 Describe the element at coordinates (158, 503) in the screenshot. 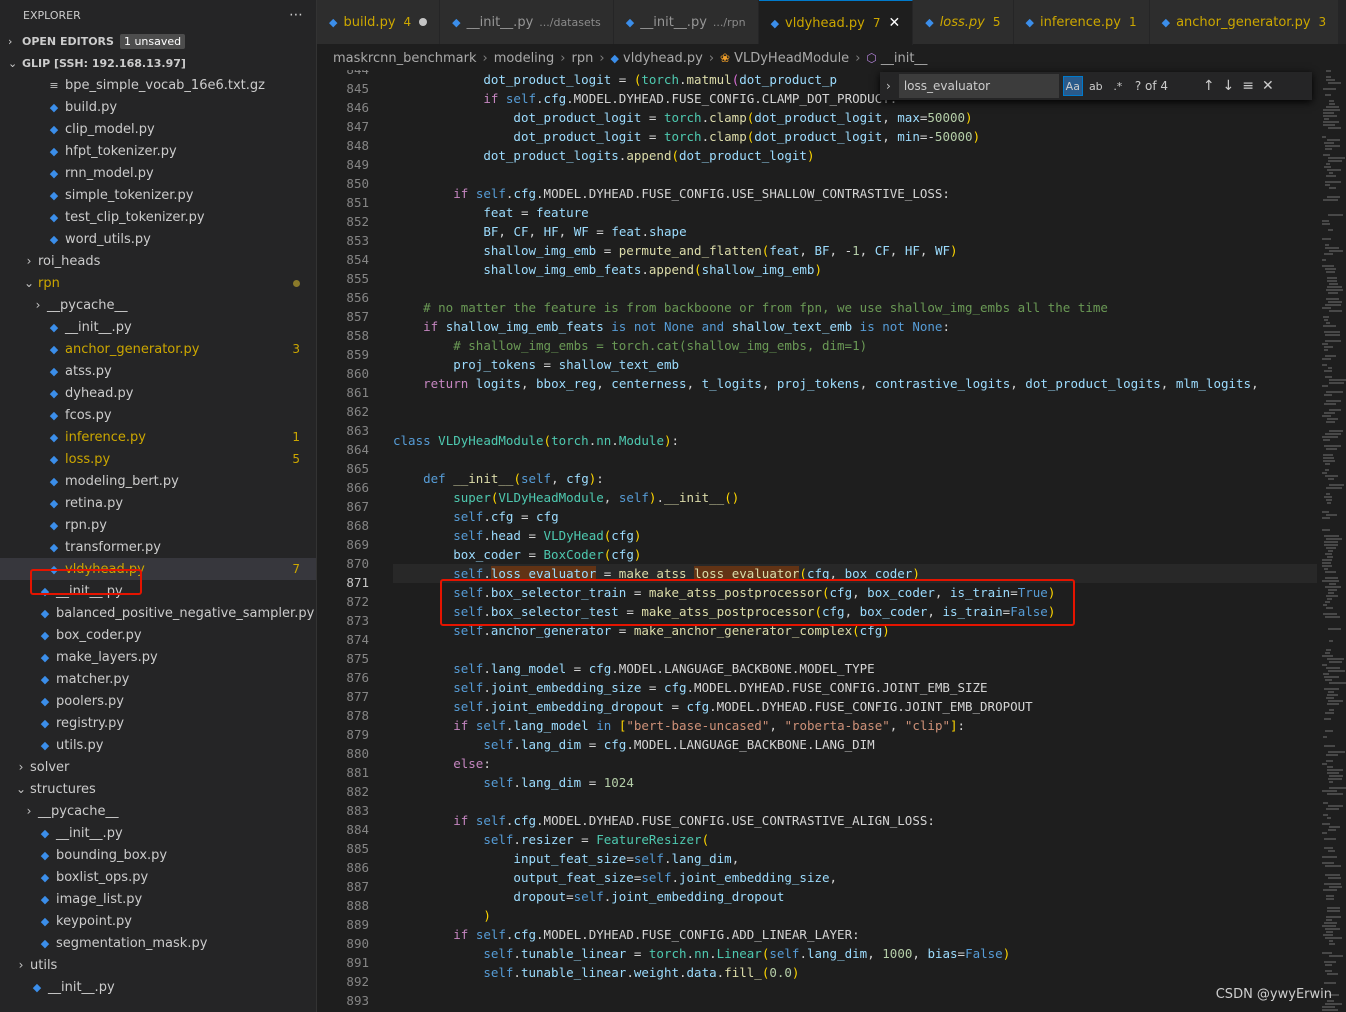

I see `tree-file: ◆ retina.py` at that location.